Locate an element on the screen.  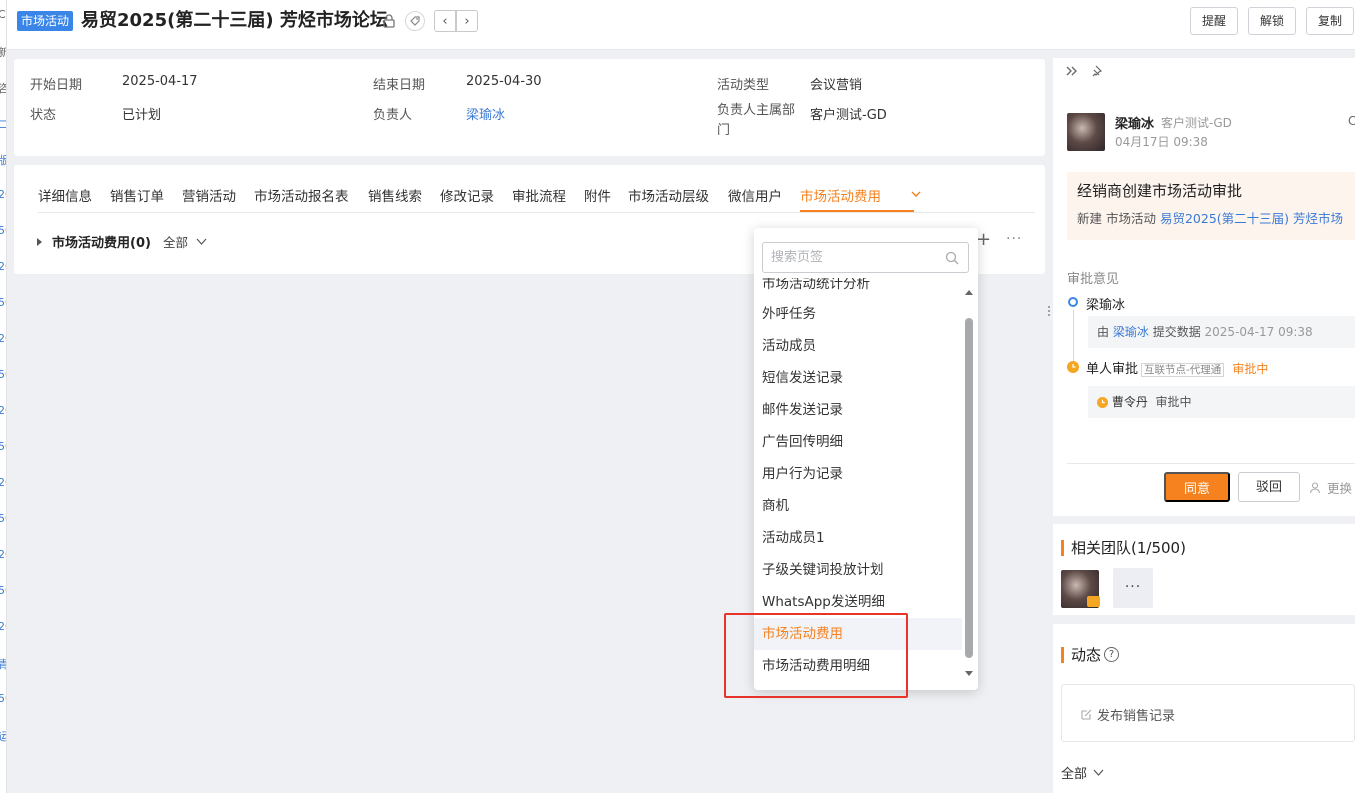
reject-button: 驳回 is located at coordinates (1269, 487).